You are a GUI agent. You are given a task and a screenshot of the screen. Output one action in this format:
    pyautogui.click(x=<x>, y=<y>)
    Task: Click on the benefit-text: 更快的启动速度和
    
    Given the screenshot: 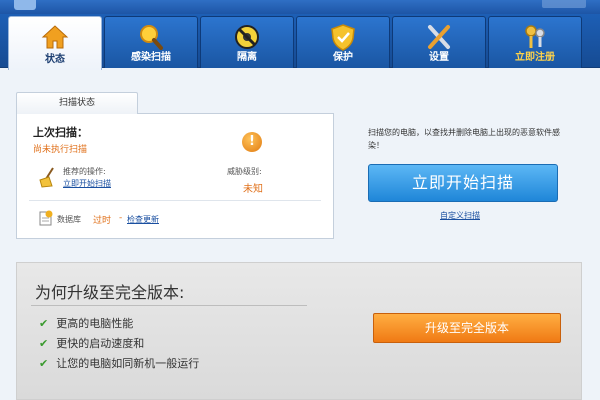 What is the action you would take?
    pyautogui.click(x=100, y=343)
    